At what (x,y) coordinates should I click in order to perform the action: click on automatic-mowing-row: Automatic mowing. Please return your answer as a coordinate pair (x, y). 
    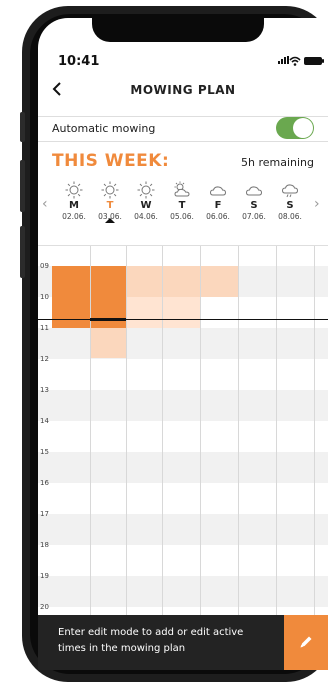
    Looking at the image, I should click on (183, 129).